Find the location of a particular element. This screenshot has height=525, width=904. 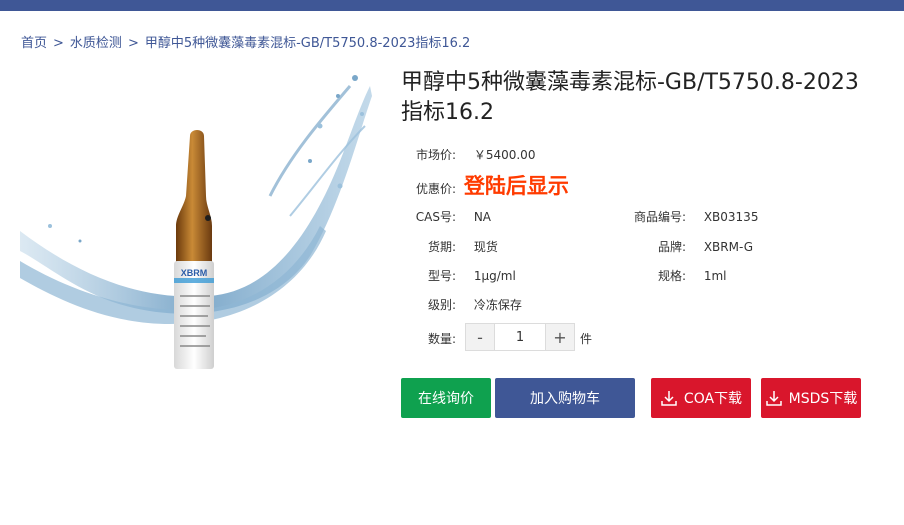

cas-row: CAS号: NA is located at coordinates (445, 216).